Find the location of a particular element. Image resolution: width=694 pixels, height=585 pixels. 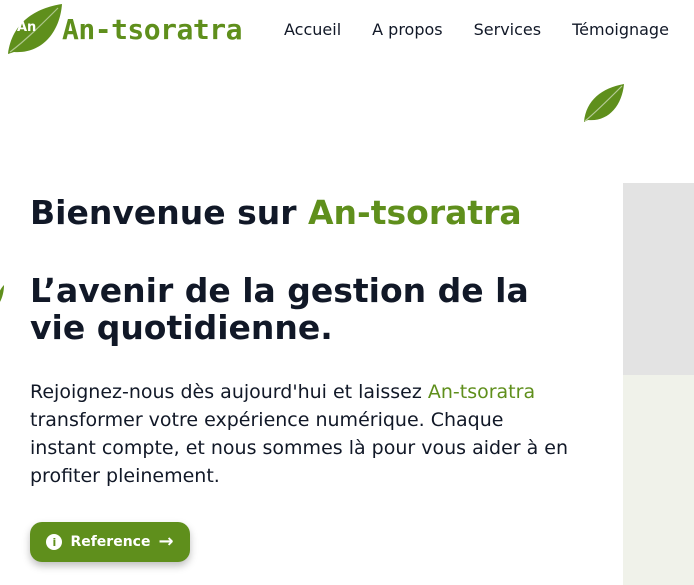

welcome-prefix: Bienvenue sur is located at coordinates (169, 212).